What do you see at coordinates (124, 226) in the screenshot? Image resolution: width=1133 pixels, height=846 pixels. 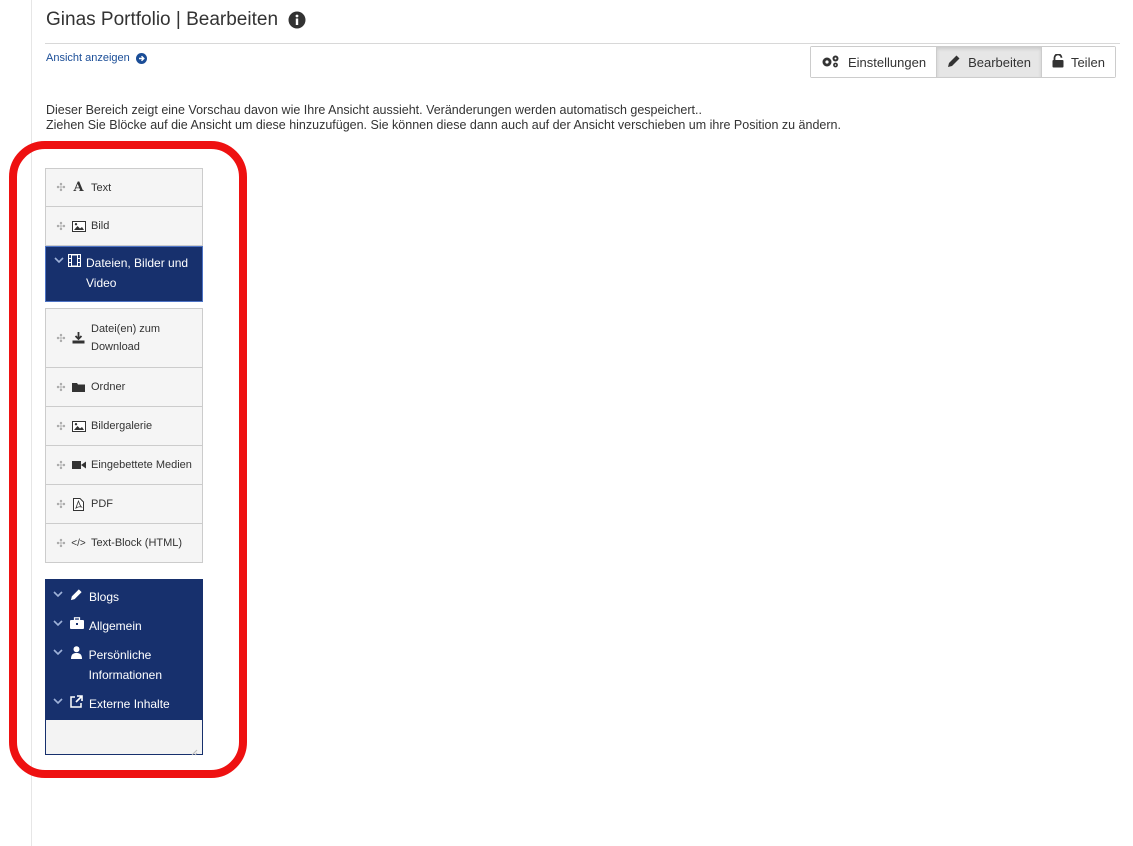 I see `block-image: ✣ Bild` at bounding box center [124, 226].